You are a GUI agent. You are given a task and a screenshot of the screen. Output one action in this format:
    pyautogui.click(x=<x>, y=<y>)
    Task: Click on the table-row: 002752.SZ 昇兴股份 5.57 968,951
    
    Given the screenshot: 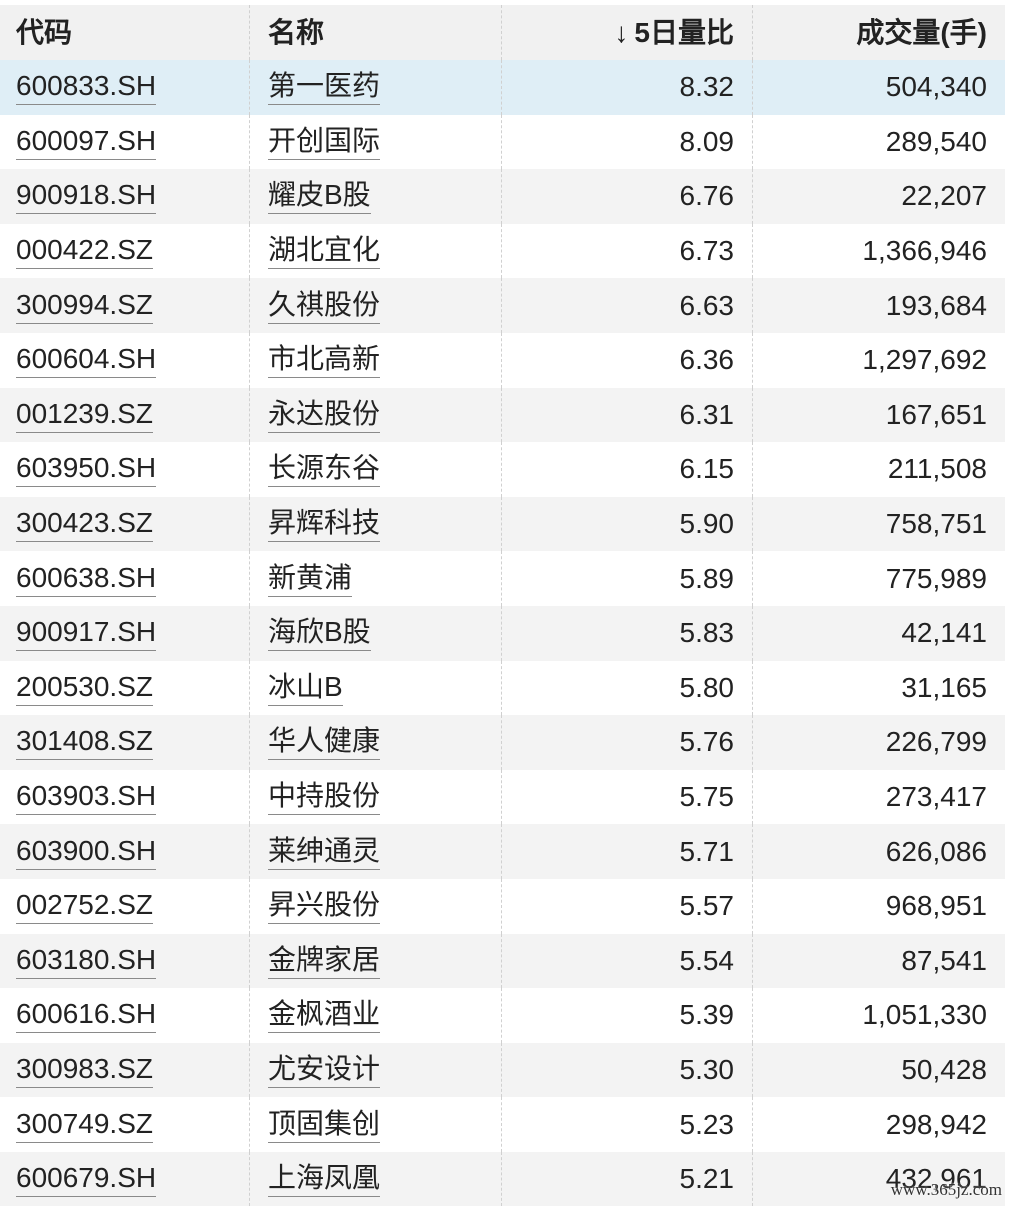 What is the action you would take?
    pyautogui.click(x=502, y=906)
    